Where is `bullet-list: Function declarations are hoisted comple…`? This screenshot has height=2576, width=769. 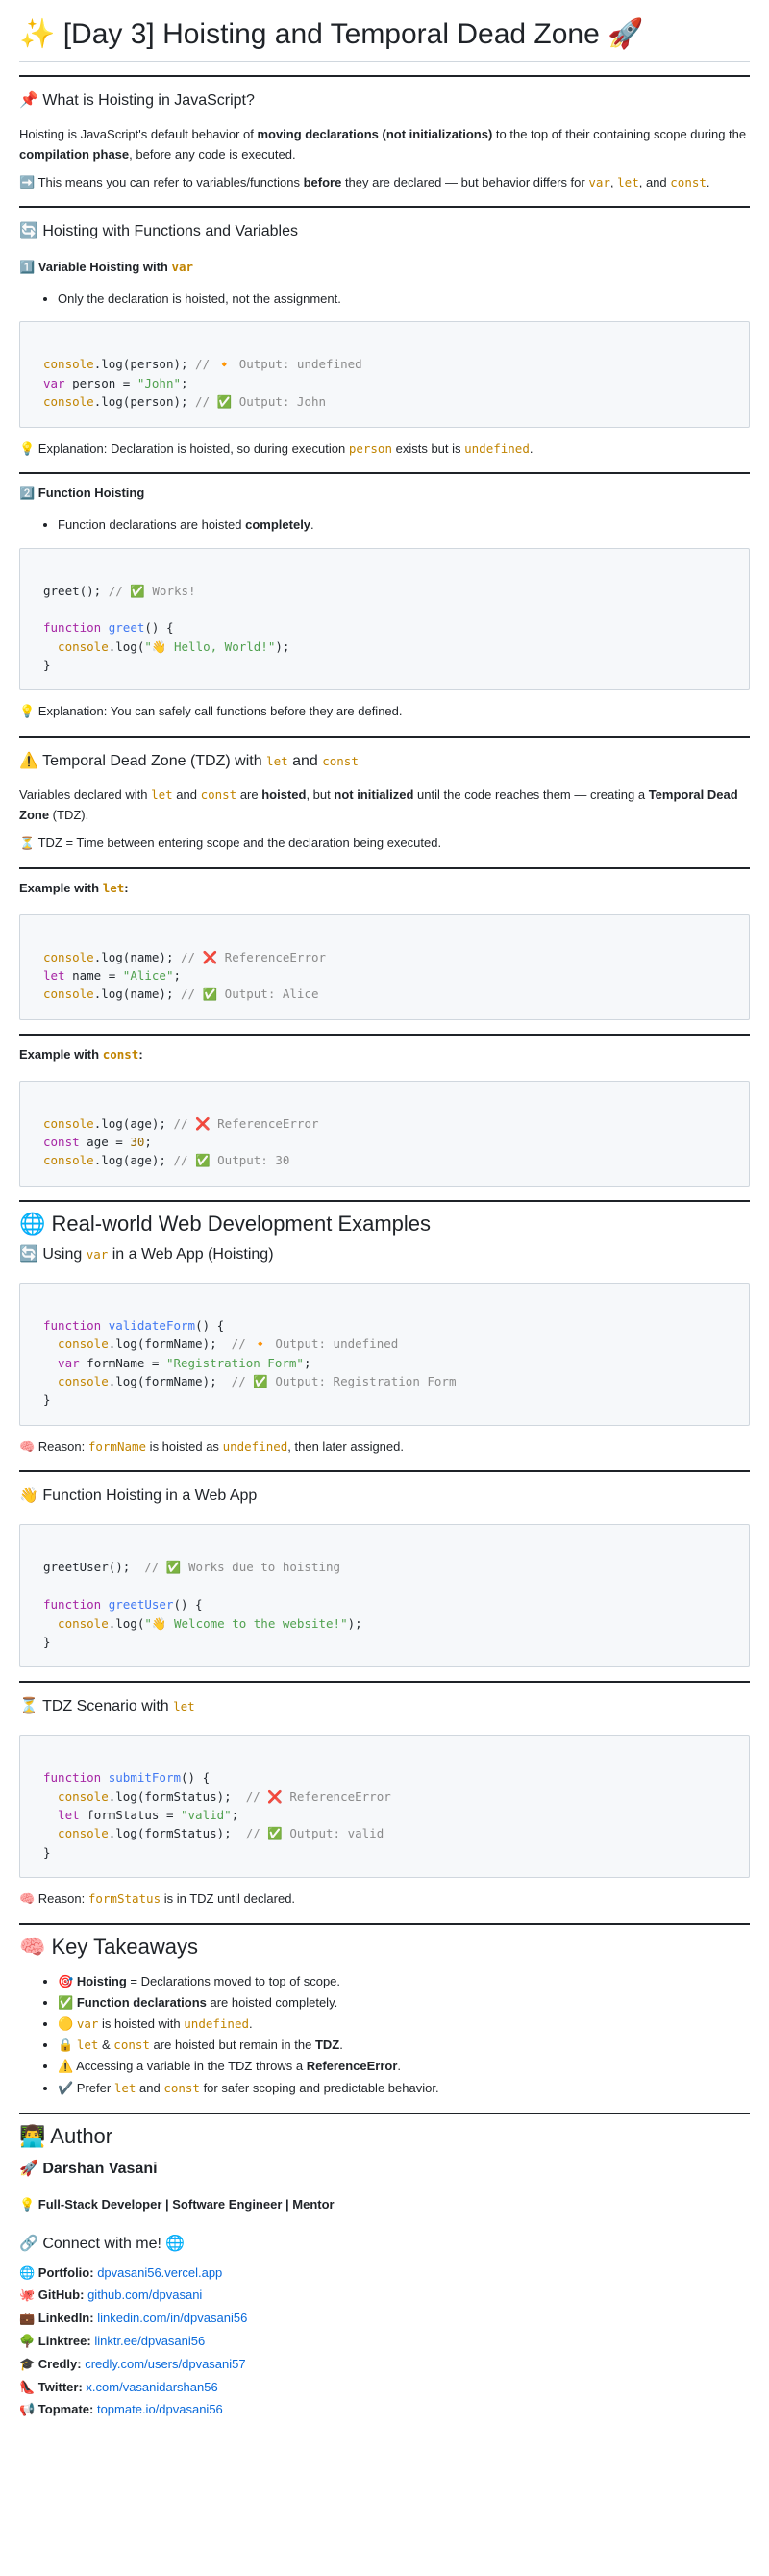
bullet-list: Function declarations are hoisted comple… is located at coordinates (385, 525).